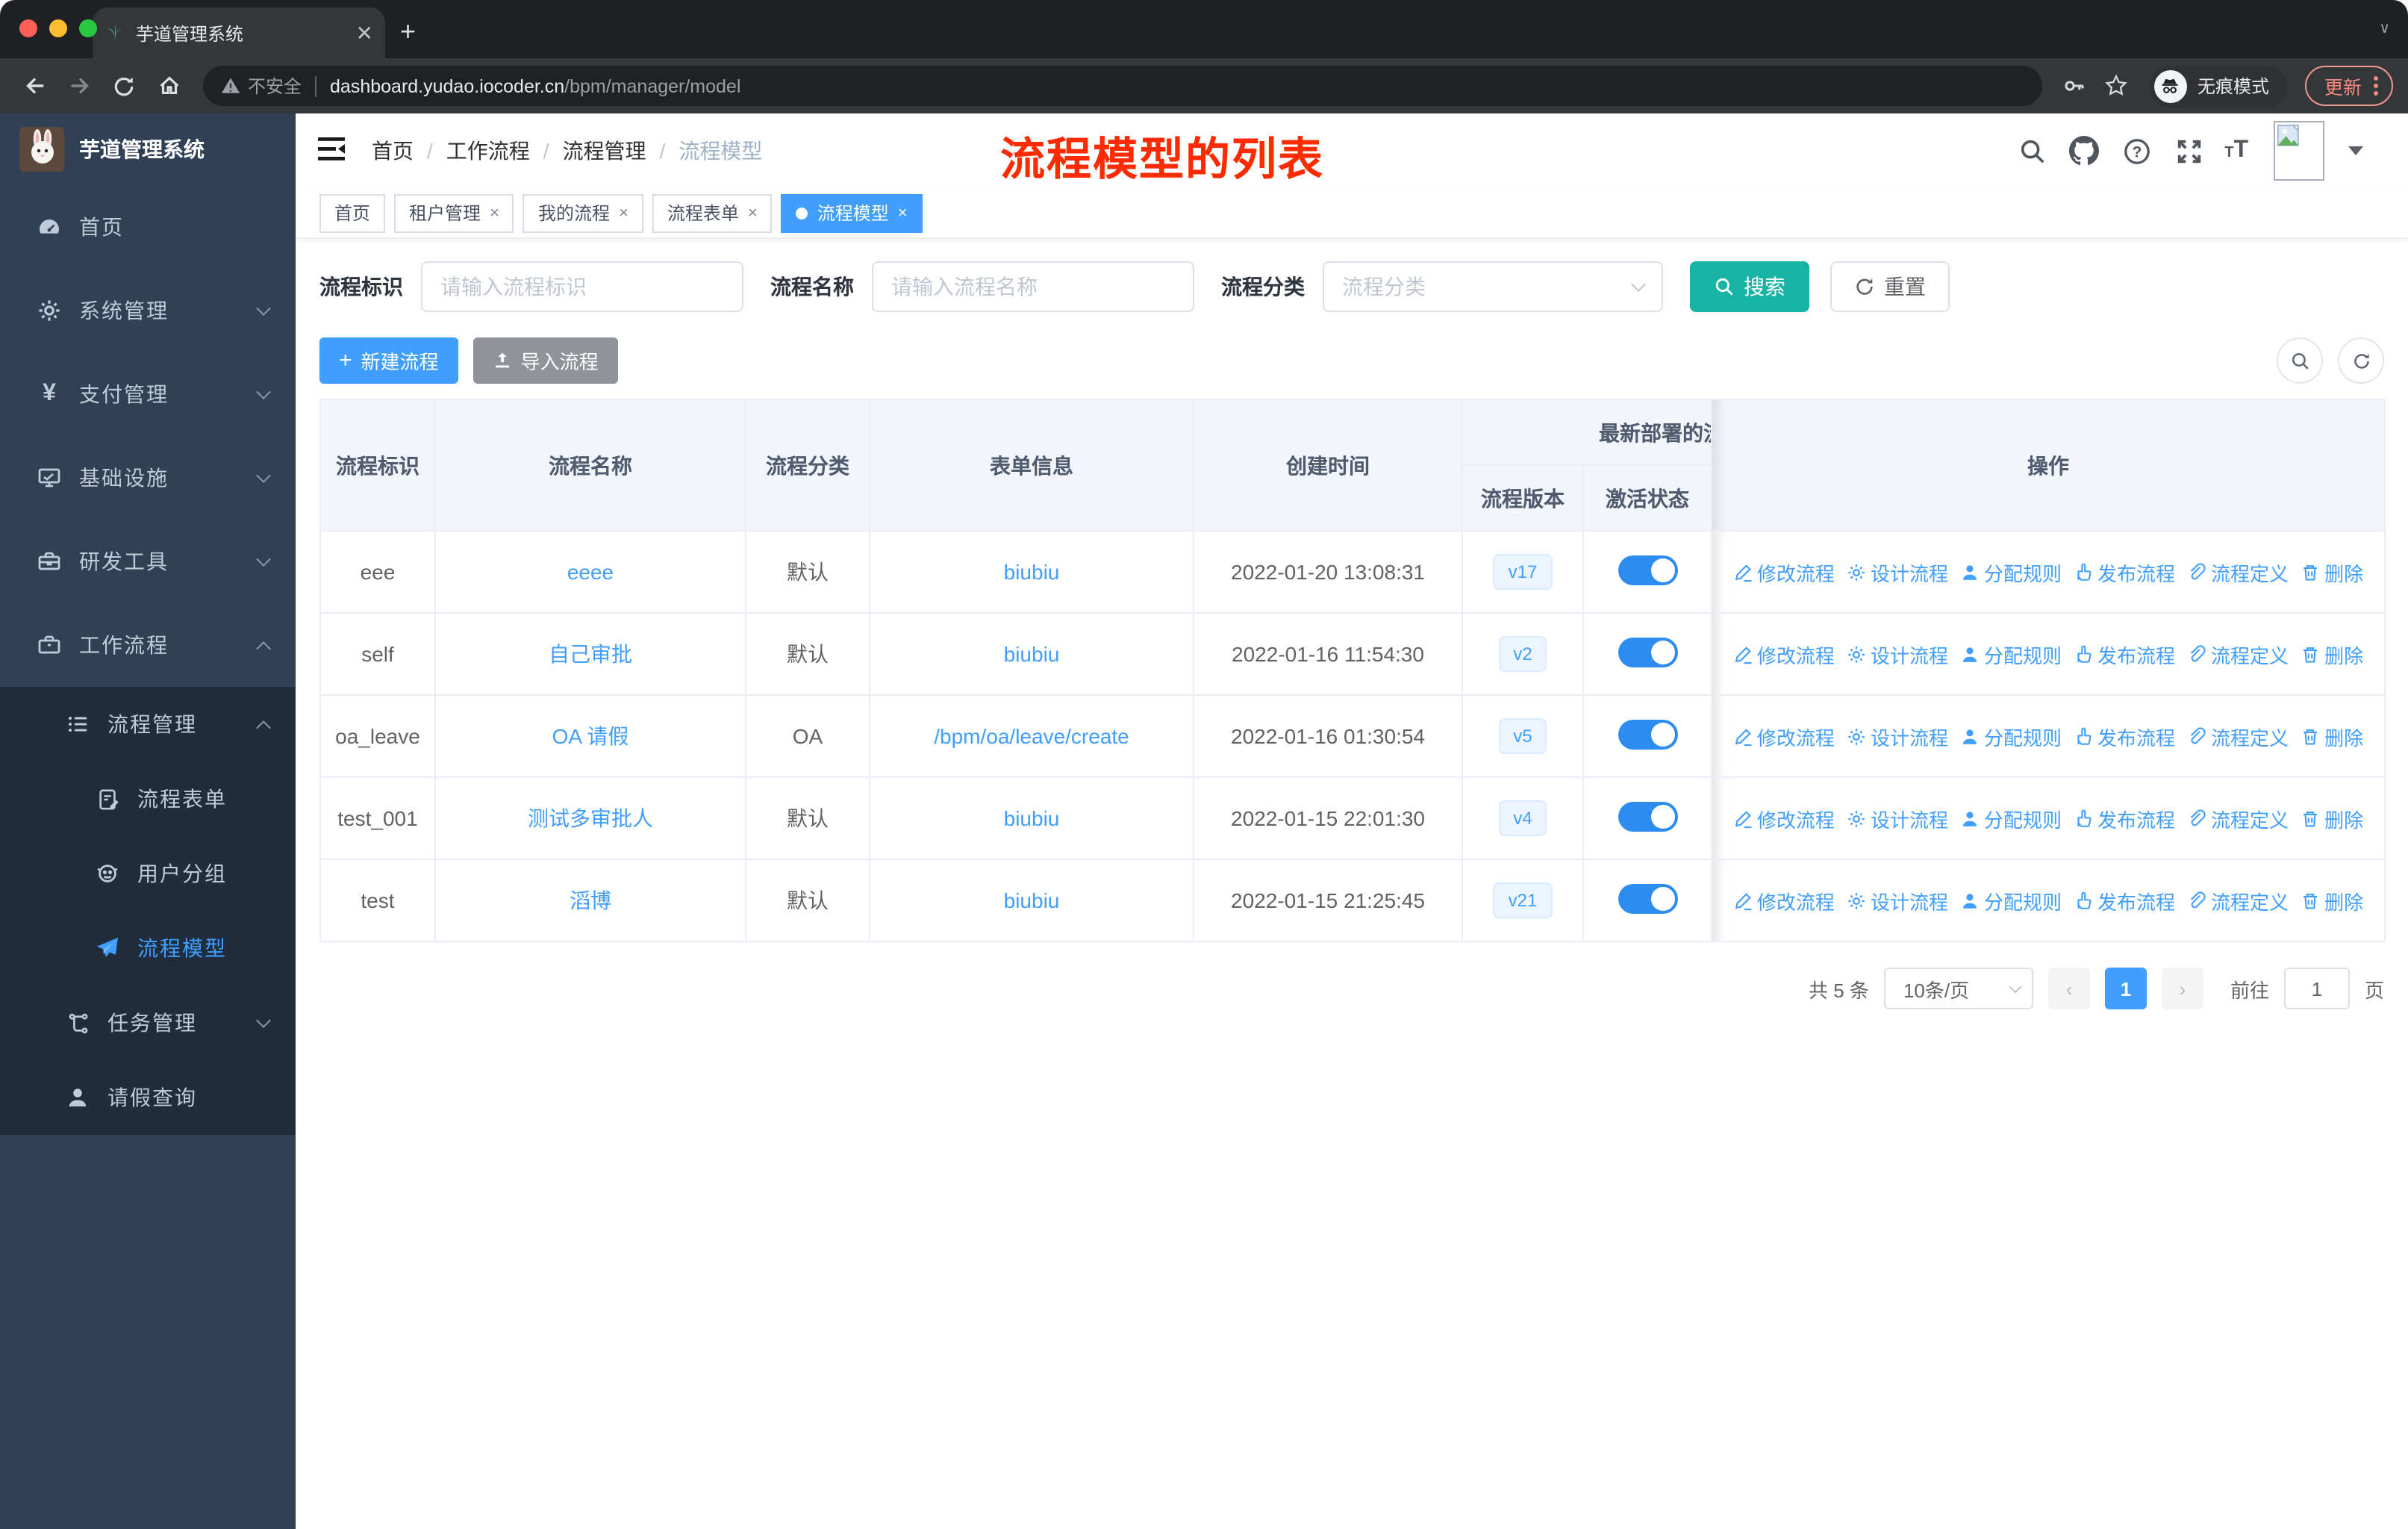  What do you see at coordinates (2355, 150) in the screenshot?
I see `avatar-caret-icon` at bounding box center [2355, 150].